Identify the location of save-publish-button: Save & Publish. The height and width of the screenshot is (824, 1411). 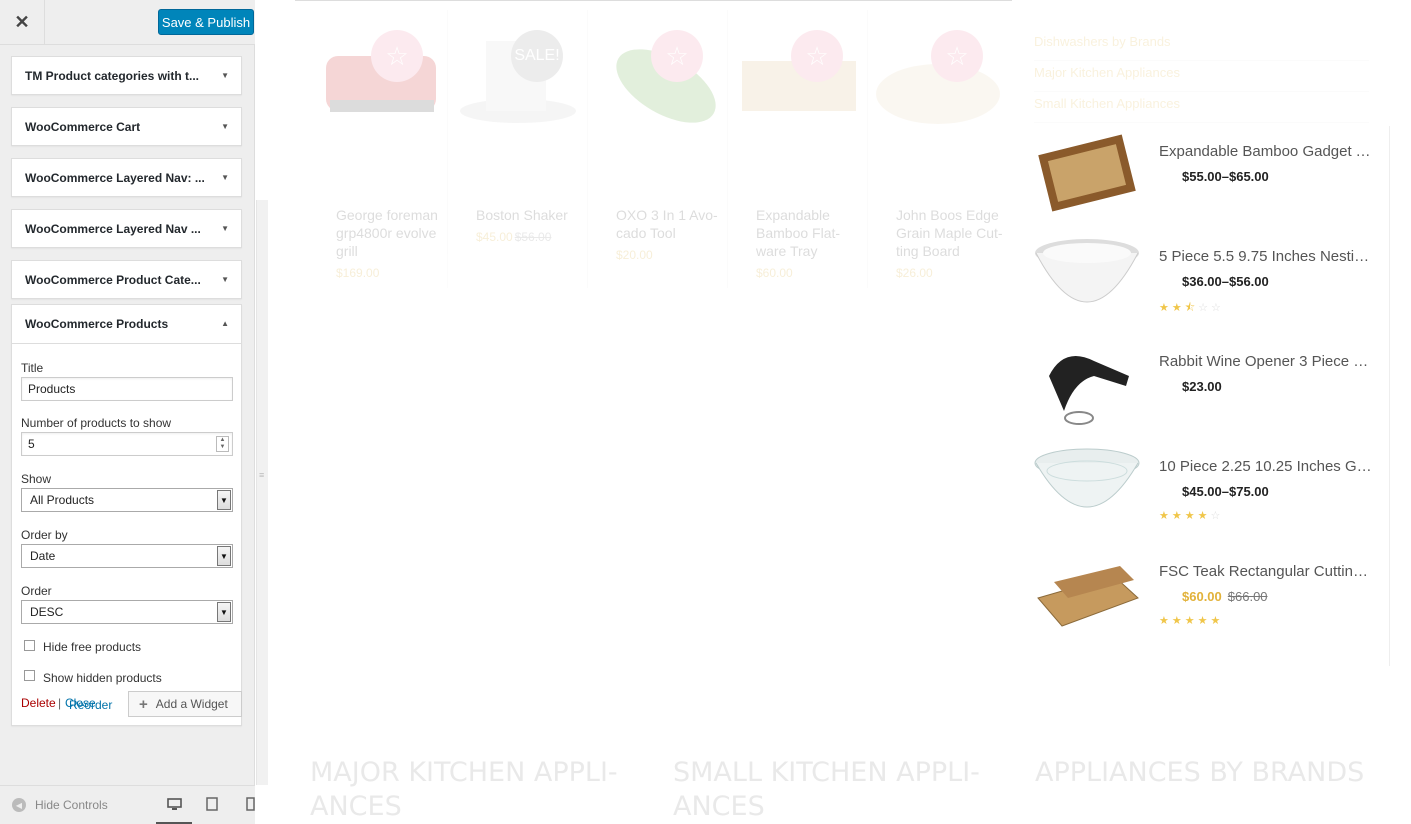
(206, 22).